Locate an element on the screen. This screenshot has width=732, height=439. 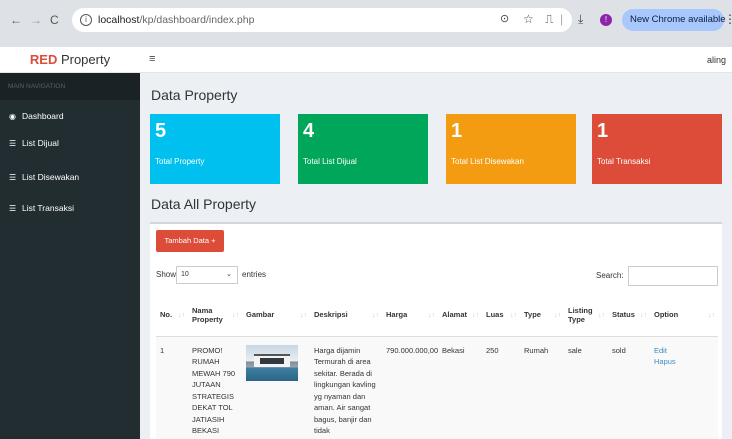
bookmark-star-icon: ☆ is located at coordinates (528, 19).